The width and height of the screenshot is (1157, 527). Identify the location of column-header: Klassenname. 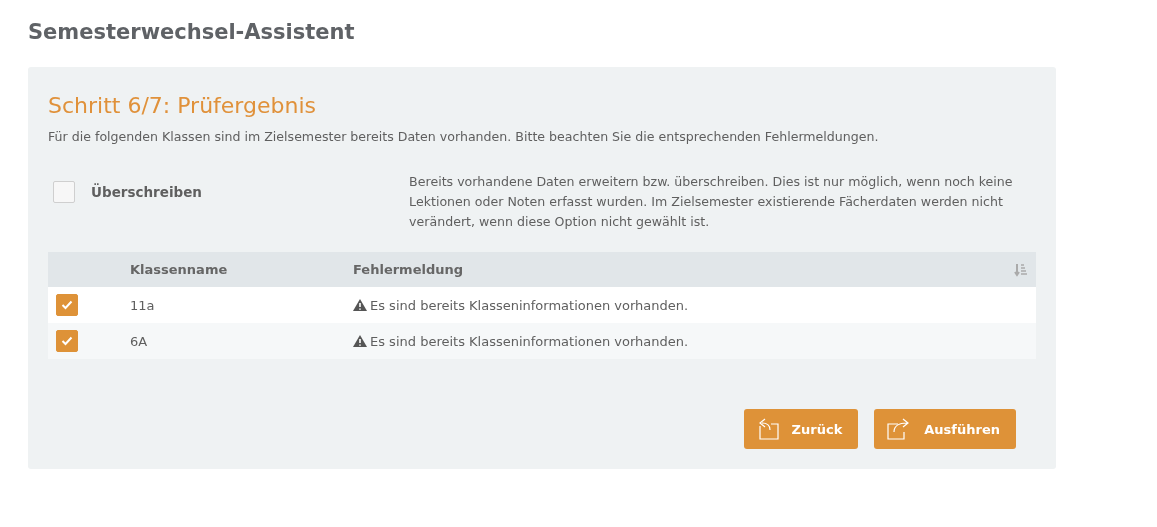
(179, 270).